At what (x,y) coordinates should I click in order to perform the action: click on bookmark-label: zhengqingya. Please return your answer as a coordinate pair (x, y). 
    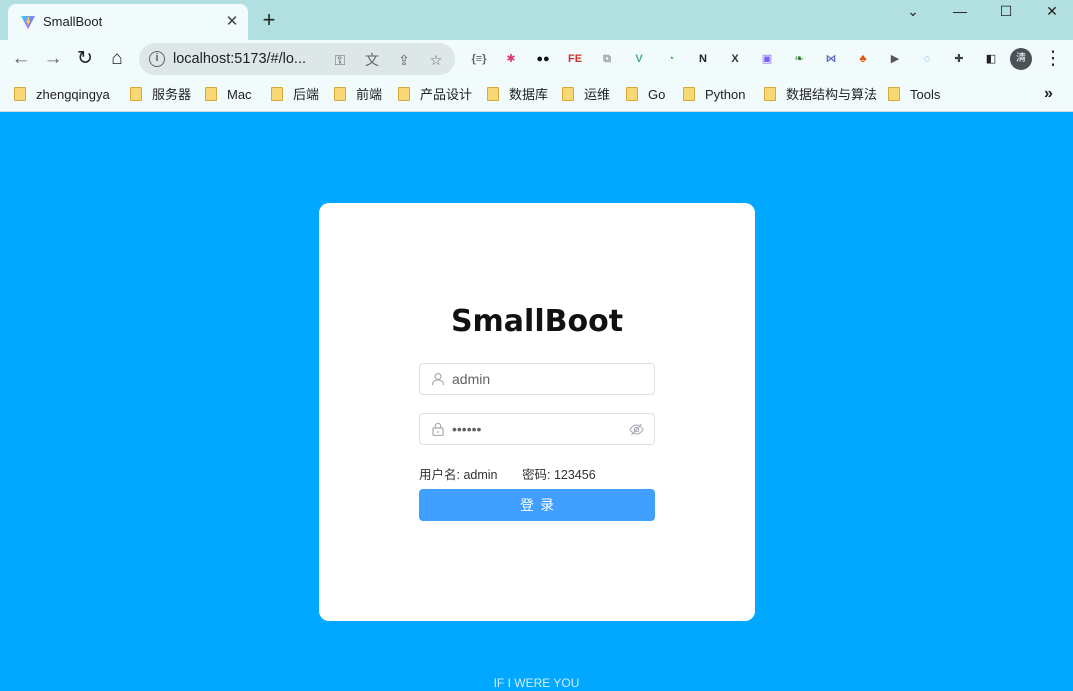
    Looking at the image, I should click on (73, 94).